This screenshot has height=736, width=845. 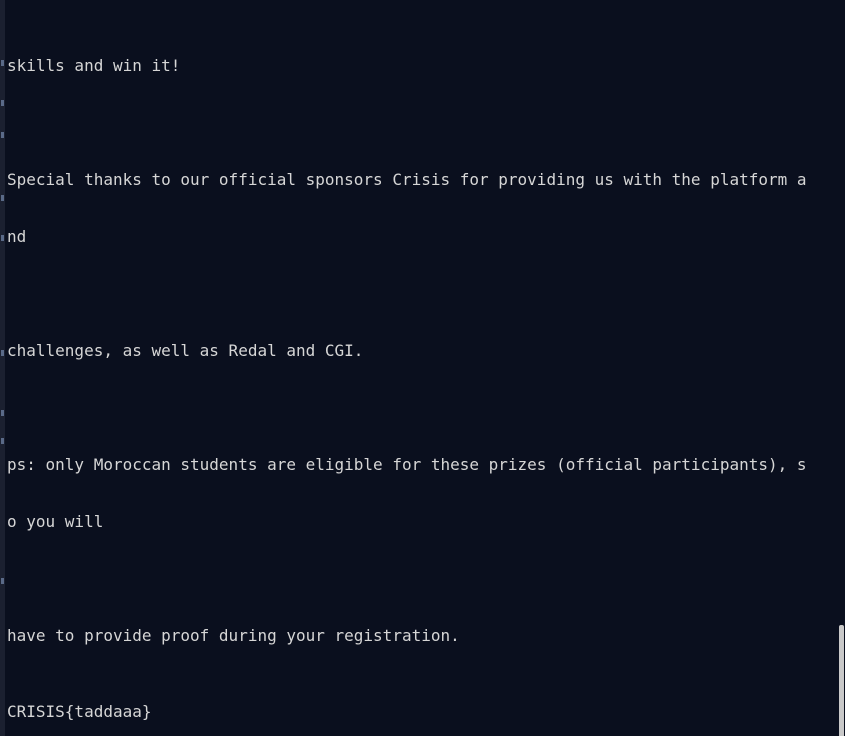 What do you see at coordinates (79, 711) in the screenshot?
I see `flag-output: CRISIS{taddaaa}` at bounding box center [79, 711].